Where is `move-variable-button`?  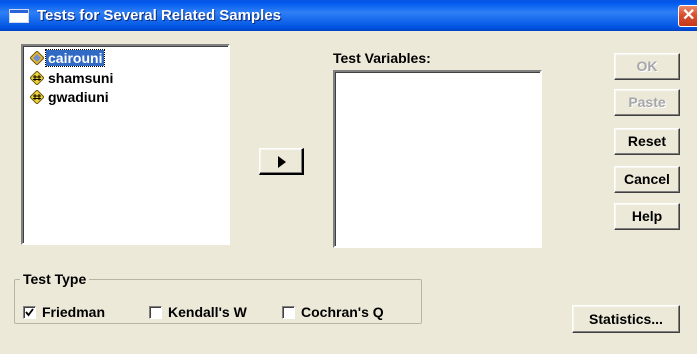
move-variable-button is located at coordinates (281, 161).